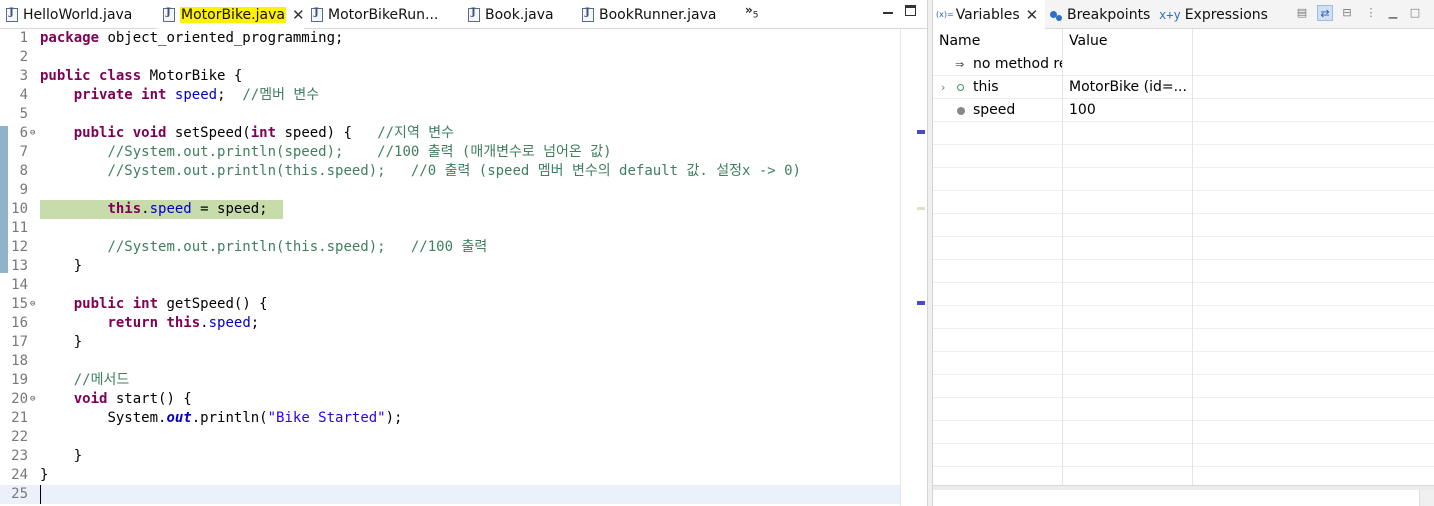  I want to click on code-line: 15 ⊖ public int getSpeed() {, so click(450, 304).